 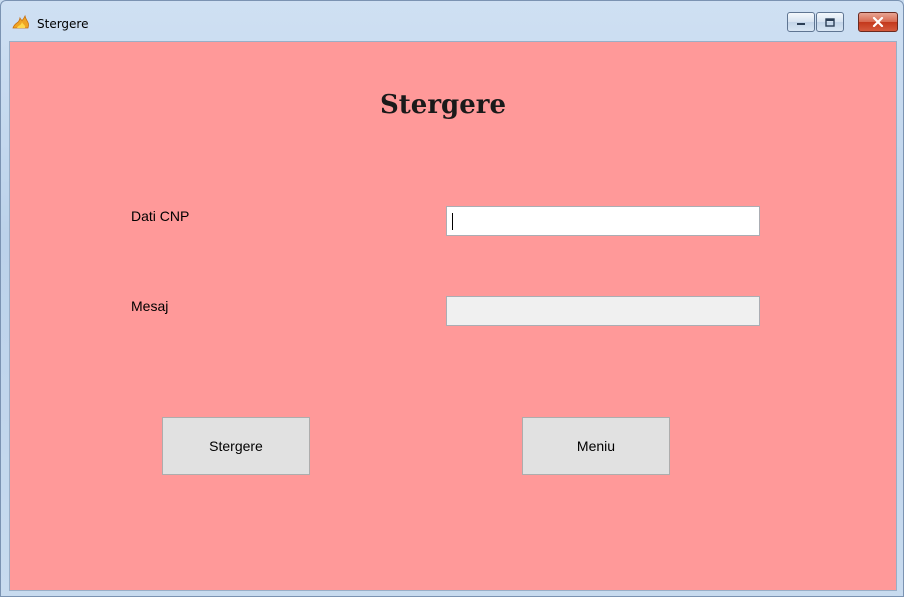 I want to click on message-field, so click(x=603, y=311).